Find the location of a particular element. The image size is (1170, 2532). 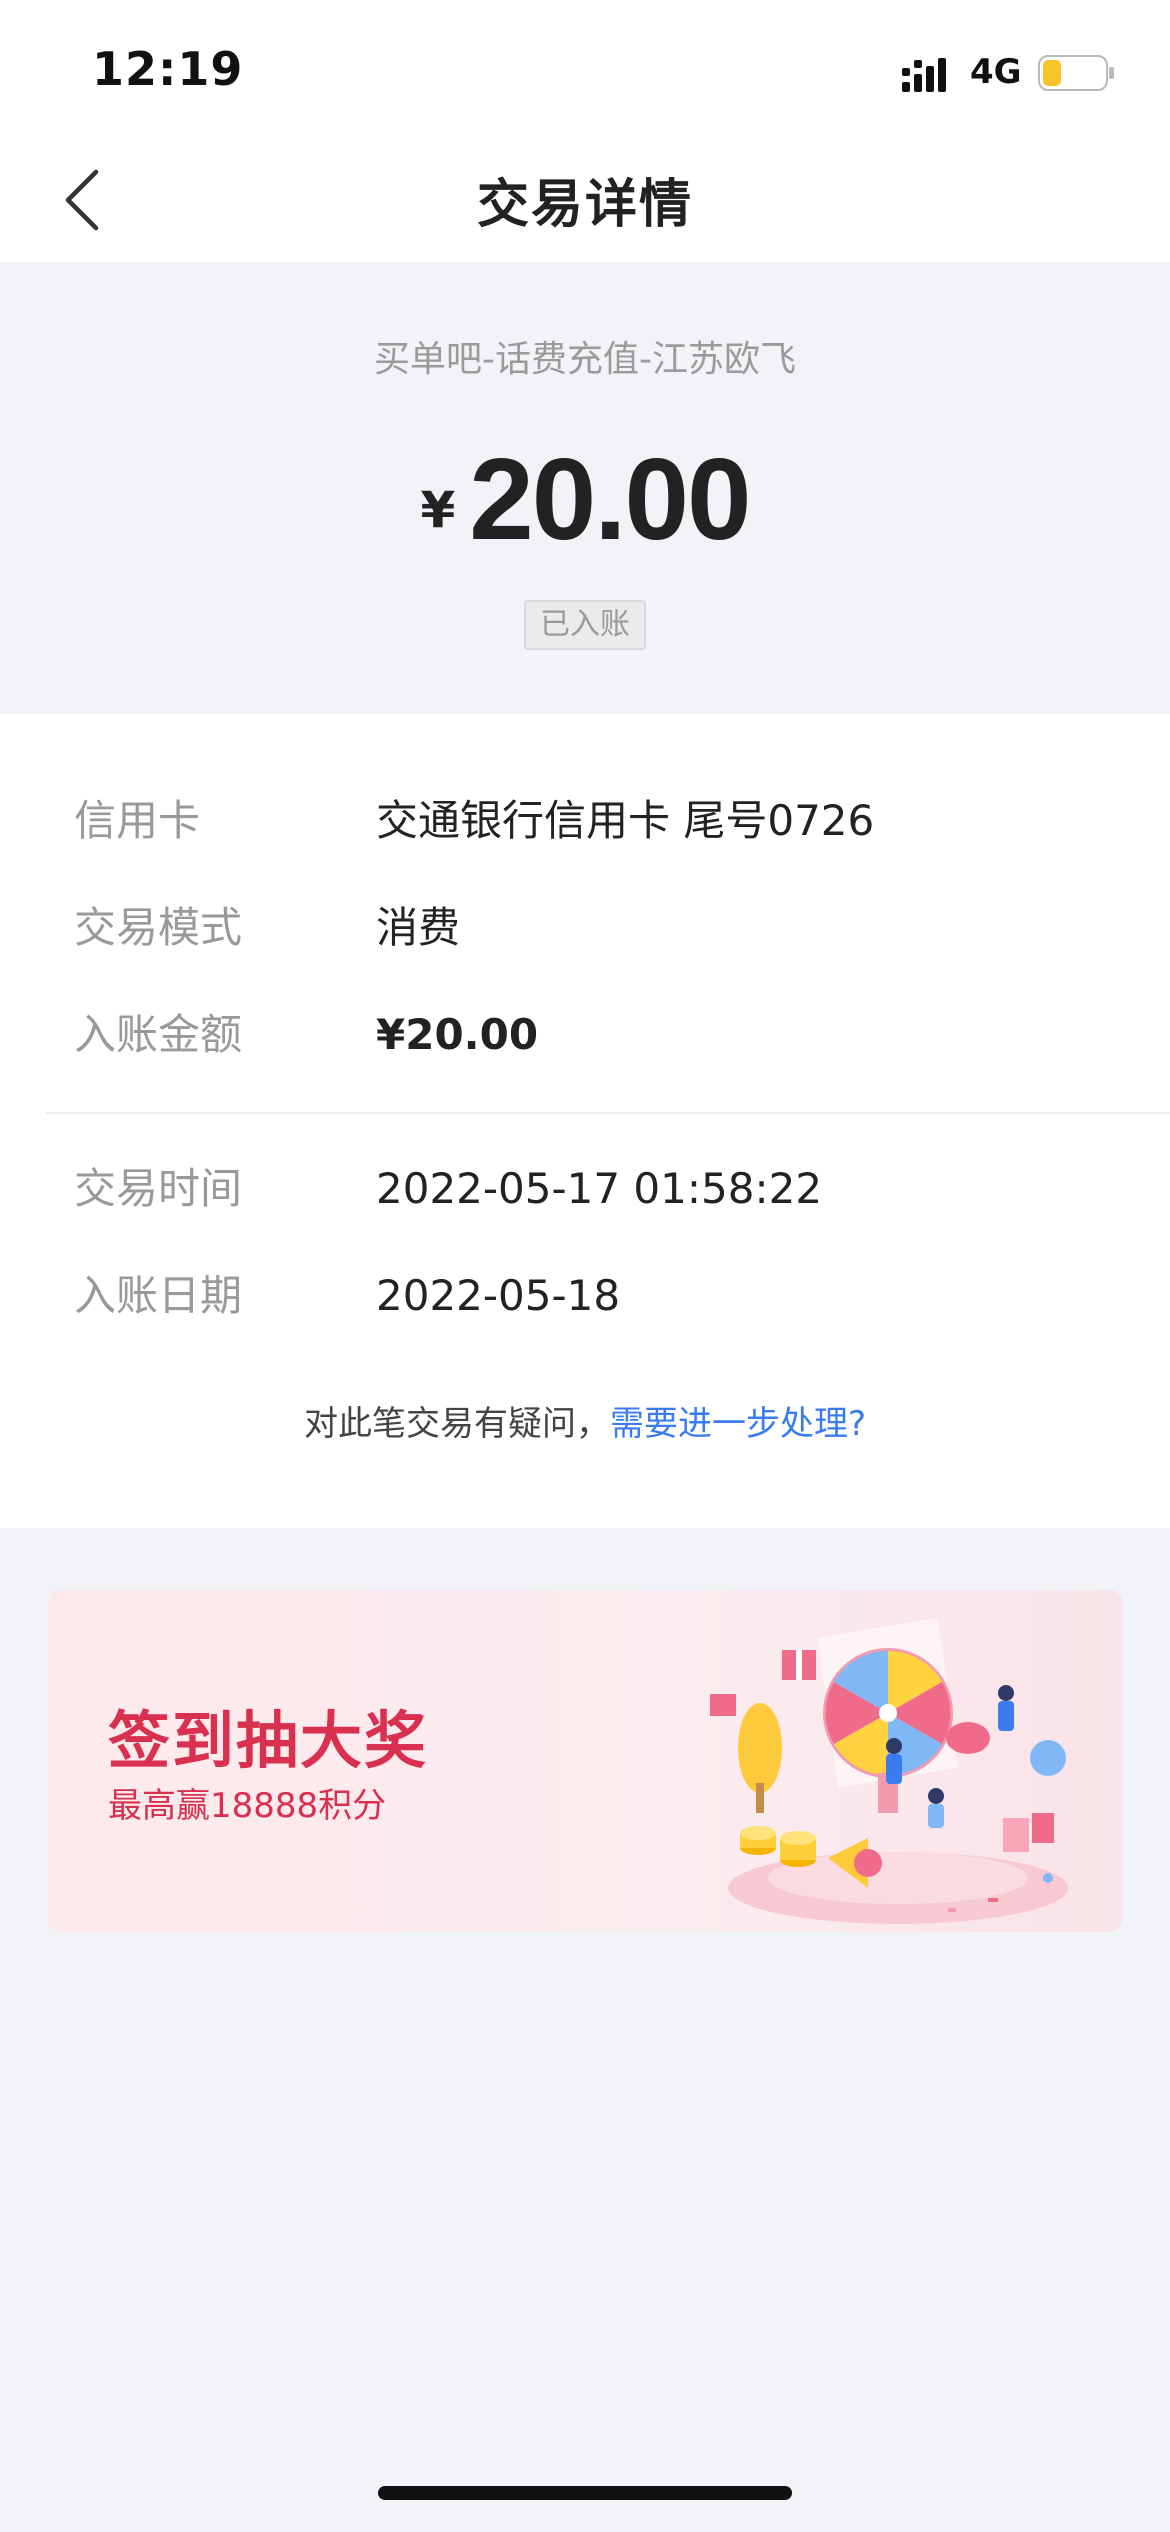

divider is located at coordinates (608, 1113).